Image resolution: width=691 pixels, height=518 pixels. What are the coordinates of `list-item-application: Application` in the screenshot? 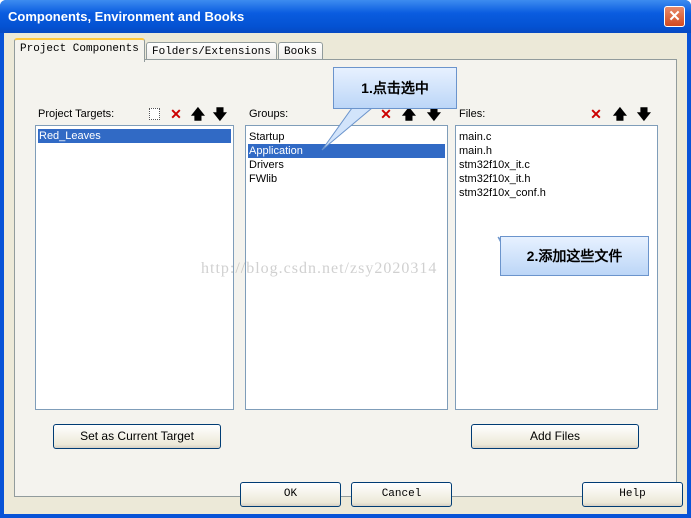 It's located at (346, 151).